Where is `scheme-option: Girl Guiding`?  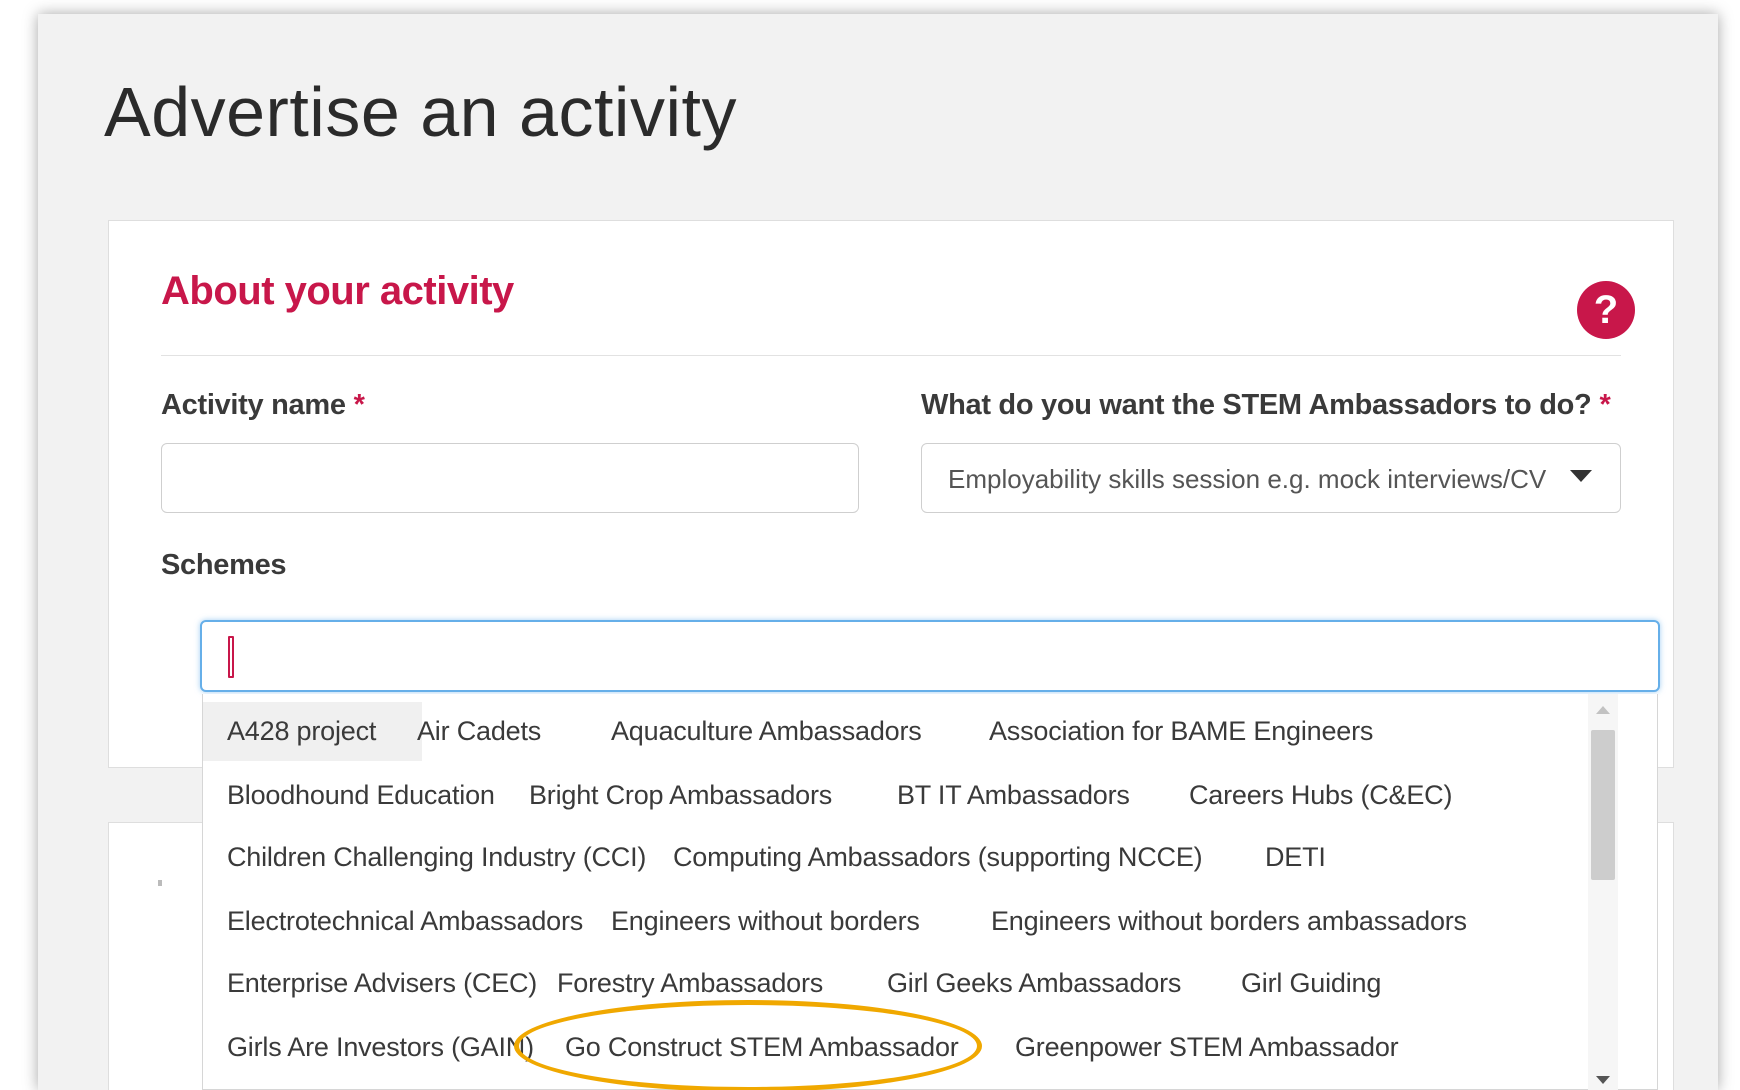
scheme-option: Girl Guiding is located at coordinates (1311, 983).